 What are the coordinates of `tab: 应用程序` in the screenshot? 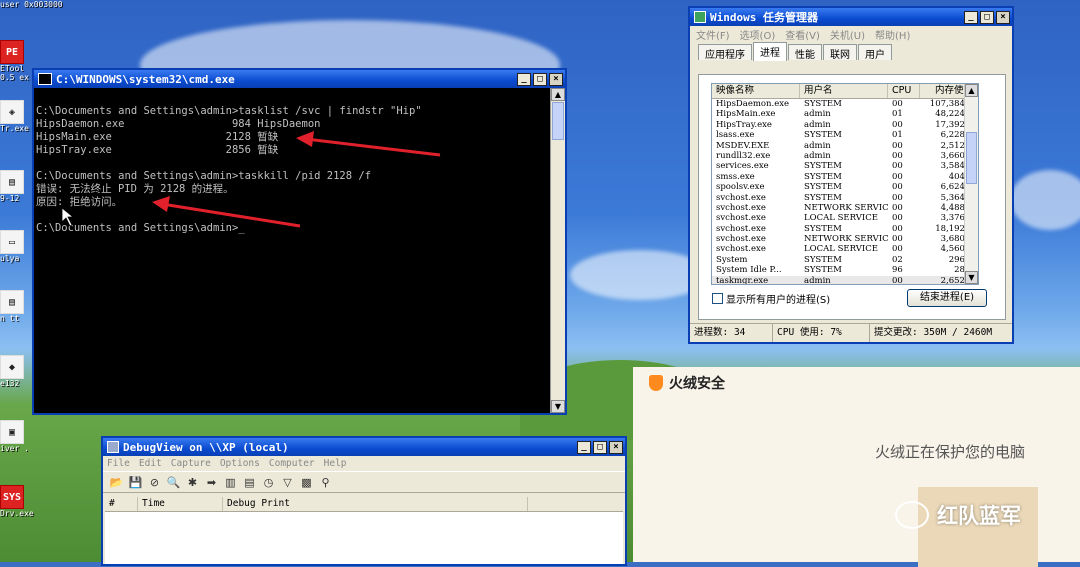 It's located at (725, 52).